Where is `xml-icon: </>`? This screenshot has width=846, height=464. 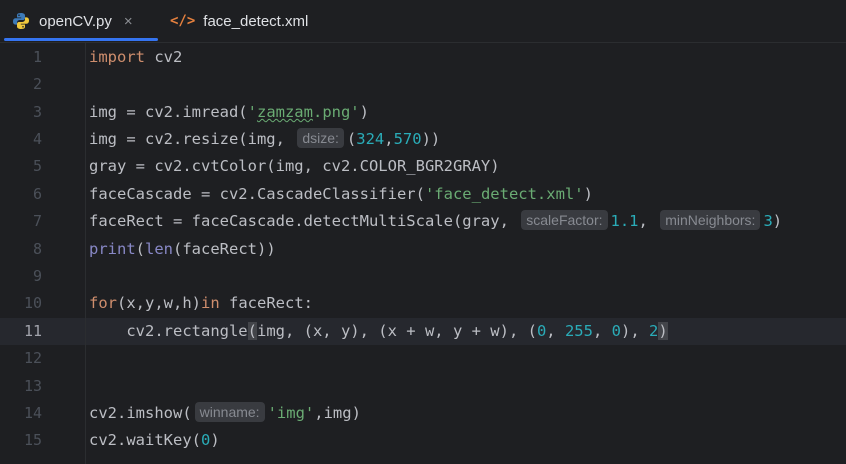 xml-icon: </> is located at coordinates (183, 21).